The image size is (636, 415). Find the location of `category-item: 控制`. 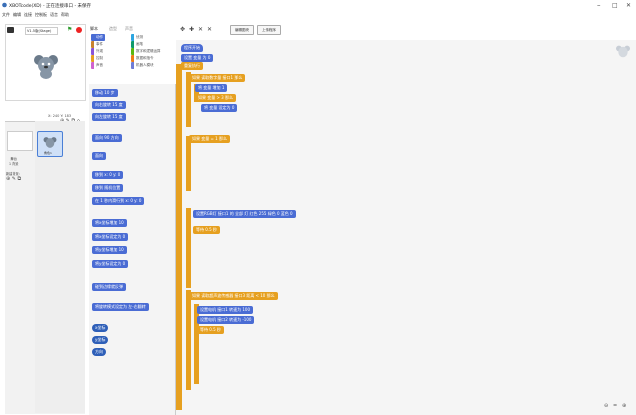

category-item: 控制 is located at coordinates (98, 58).